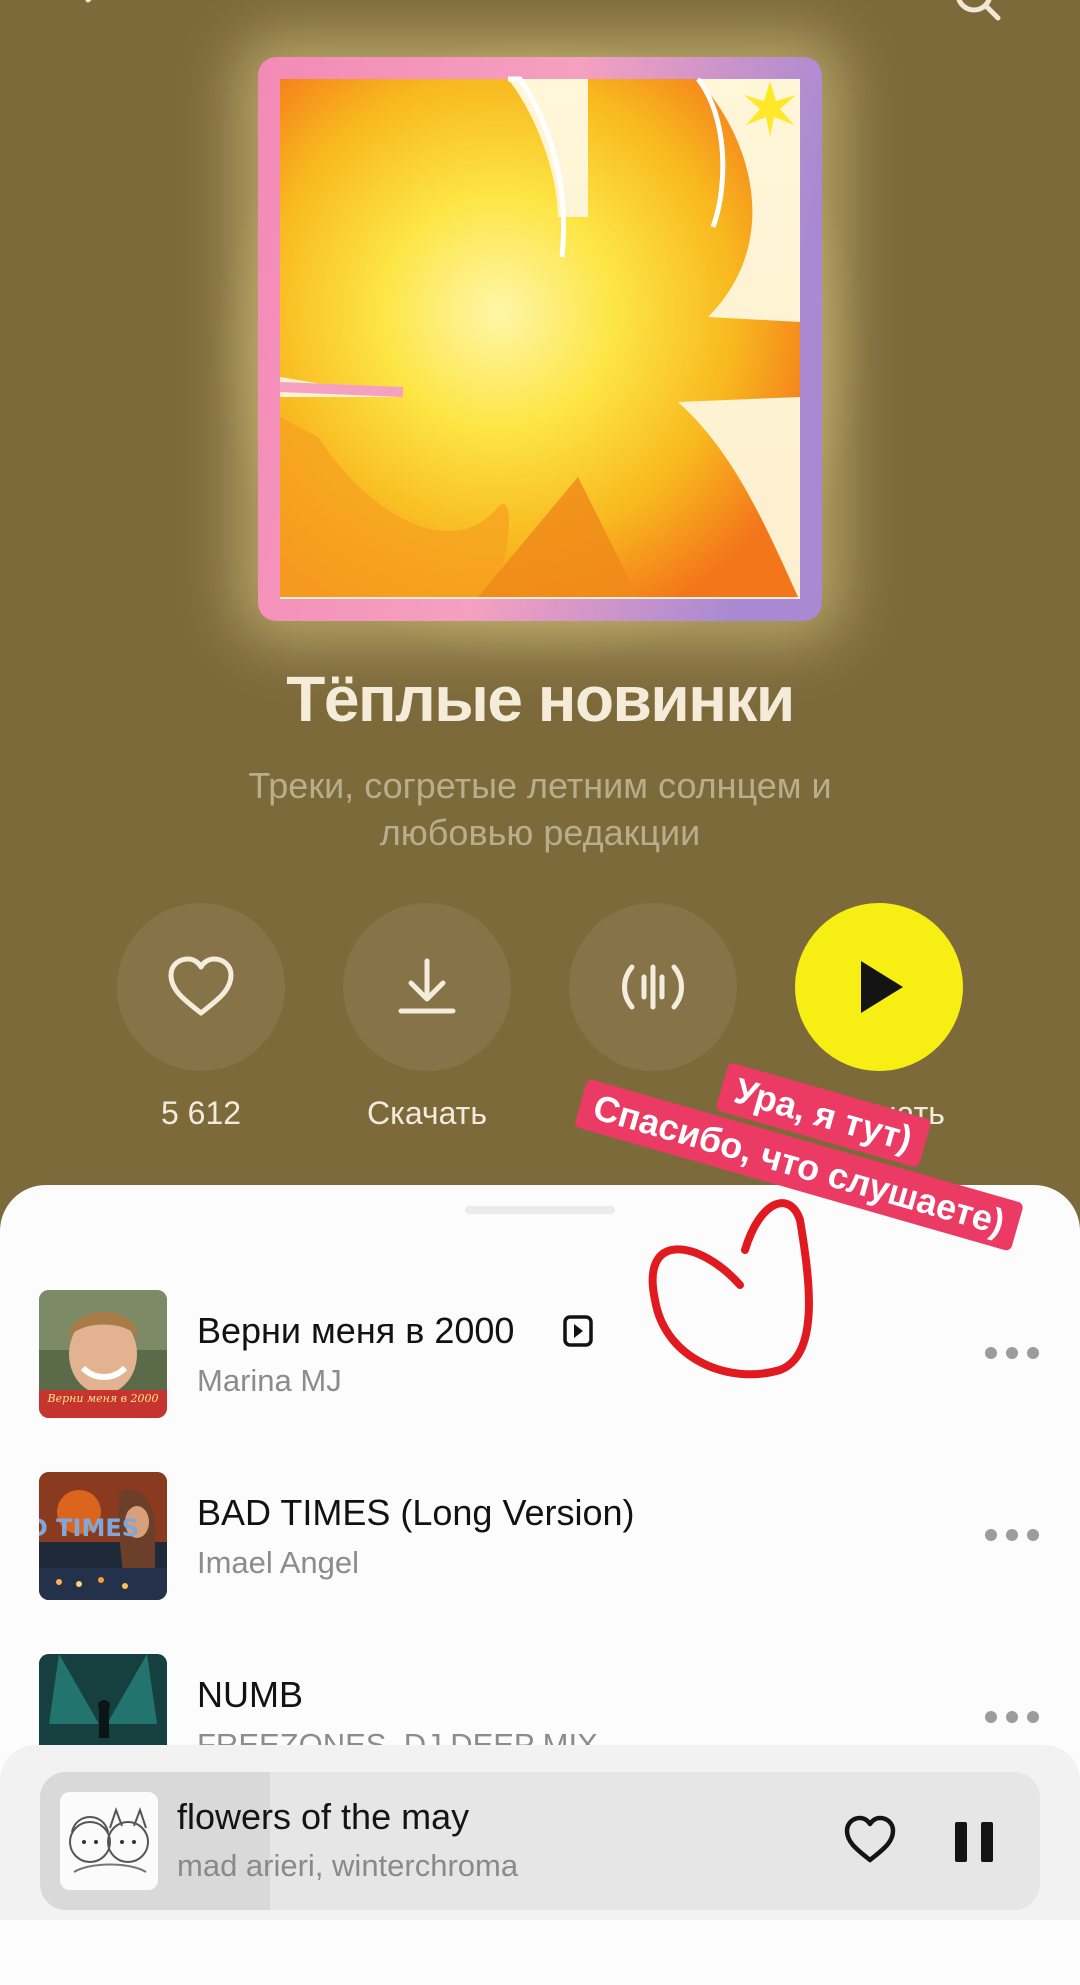 The width and height of the screenshot is (1080, 1985). What do you see at coordinates (278, 1562) in the screenshot?
I see `track-artist: Imael Angel` at bounding box center [278, 1562].